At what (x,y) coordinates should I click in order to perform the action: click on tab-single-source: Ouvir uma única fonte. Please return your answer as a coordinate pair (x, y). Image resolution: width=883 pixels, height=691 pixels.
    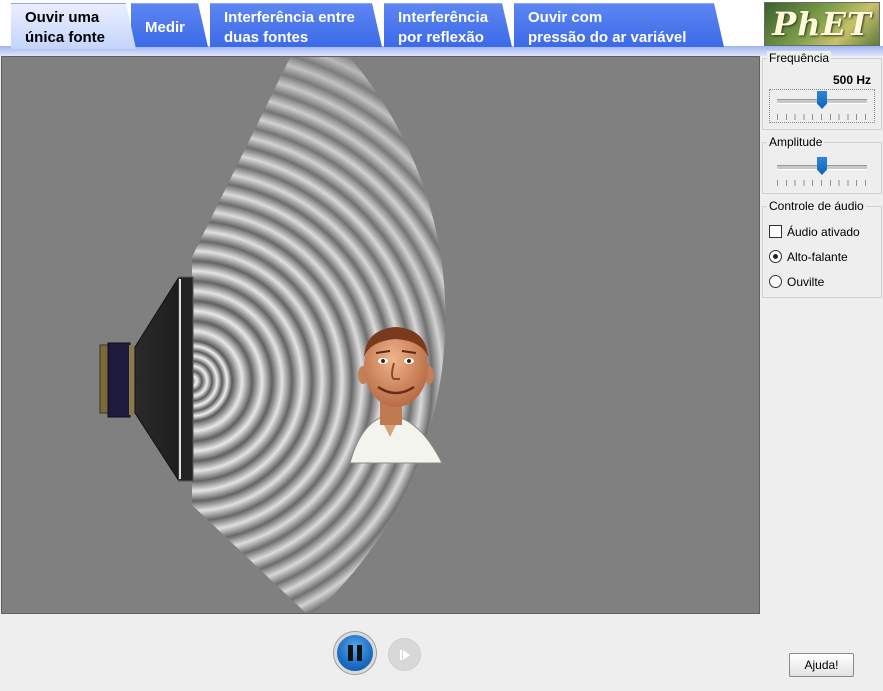
    Looking at the image, I should click on (73, 26).